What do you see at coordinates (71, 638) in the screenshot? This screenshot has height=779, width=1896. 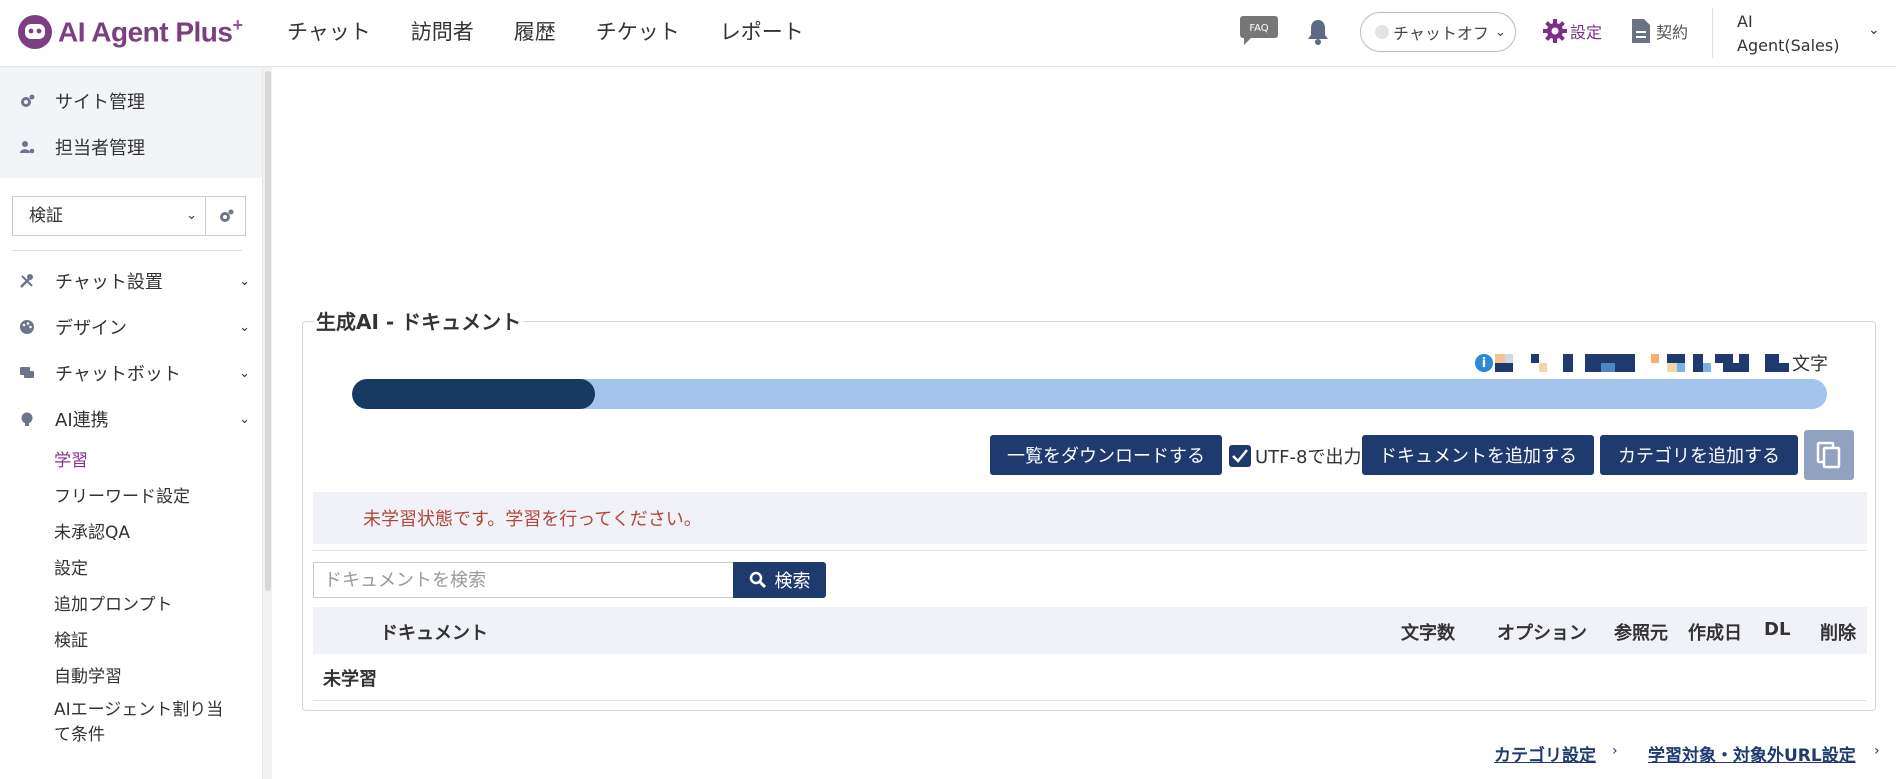 I see `sidebar-subitem-verification: 検証` at bounding box center [71, 638].